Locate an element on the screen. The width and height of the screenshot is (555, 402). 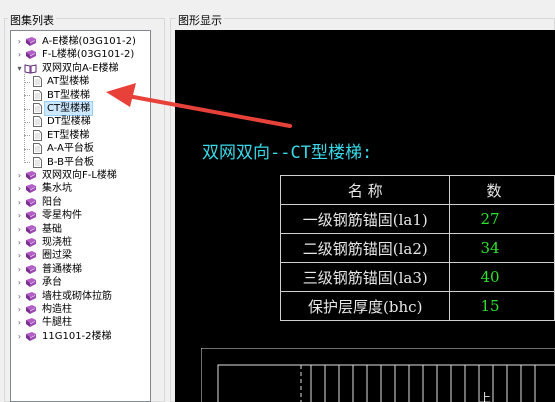
tree-node: › 牛腿柱 is located at coordinates (44, 322).